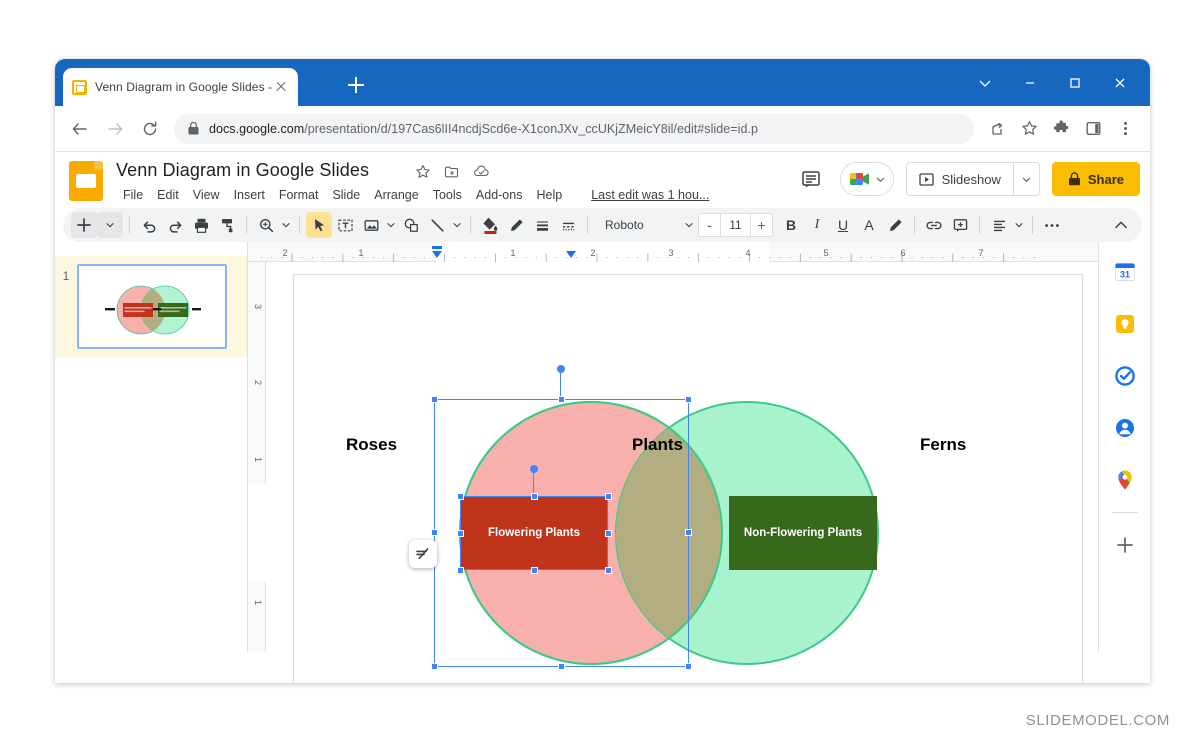 The image size is (1200, 743). Describe the element at coordinates (168, 195) in the screenshot. I see `menu-item-edit: Edit` at that location.